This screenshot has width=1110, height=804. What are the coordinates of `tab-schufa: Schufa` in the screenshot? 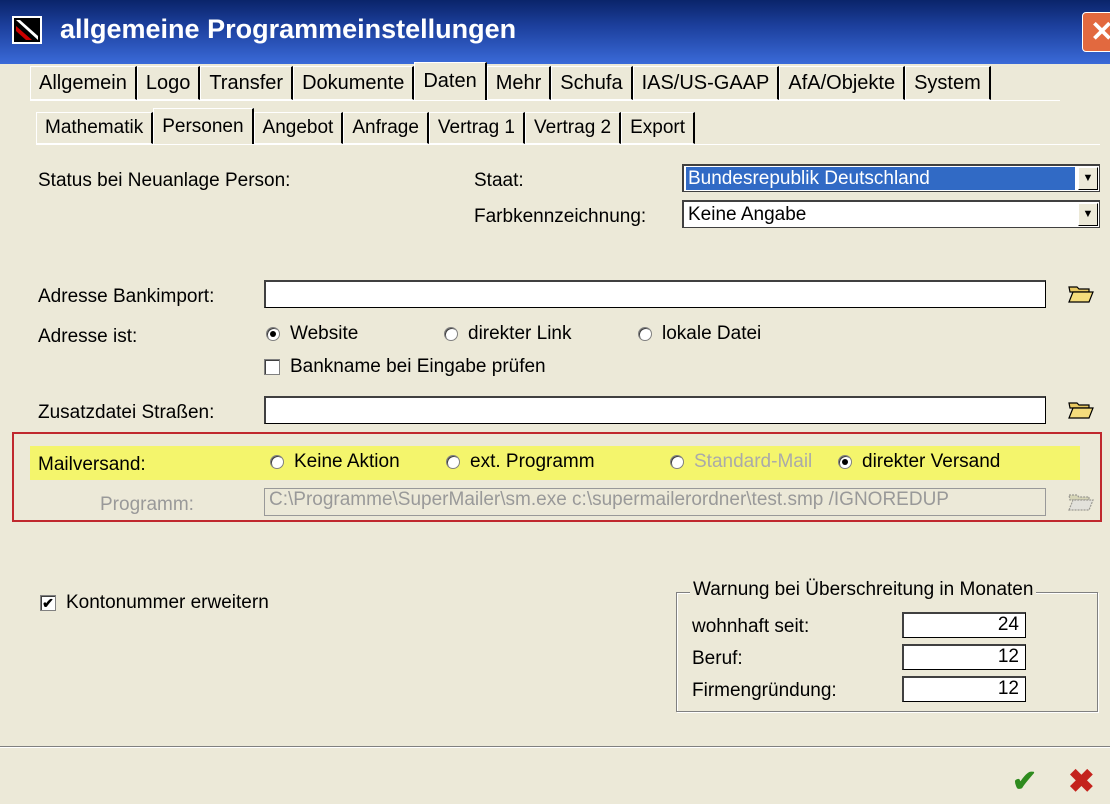 It's located at (592, 83).